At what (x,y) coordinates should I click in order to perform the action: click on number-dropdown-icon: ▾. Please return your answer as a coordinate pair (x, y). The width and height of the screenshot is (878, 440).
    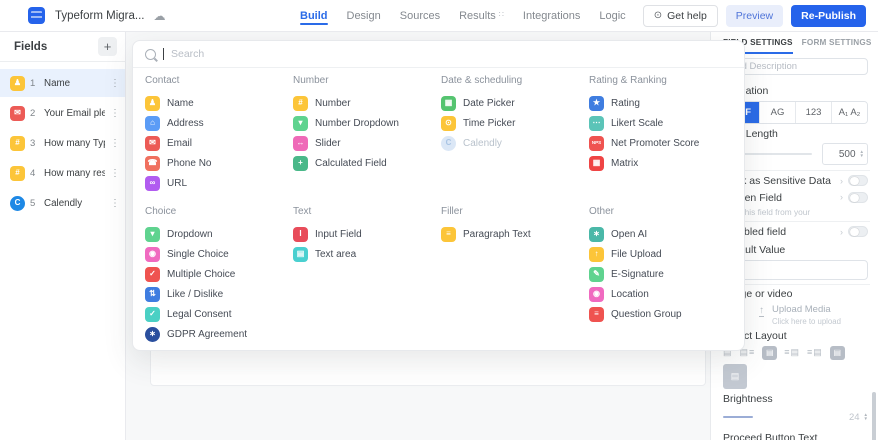
    Looking at the image, I should click on (300, 123).